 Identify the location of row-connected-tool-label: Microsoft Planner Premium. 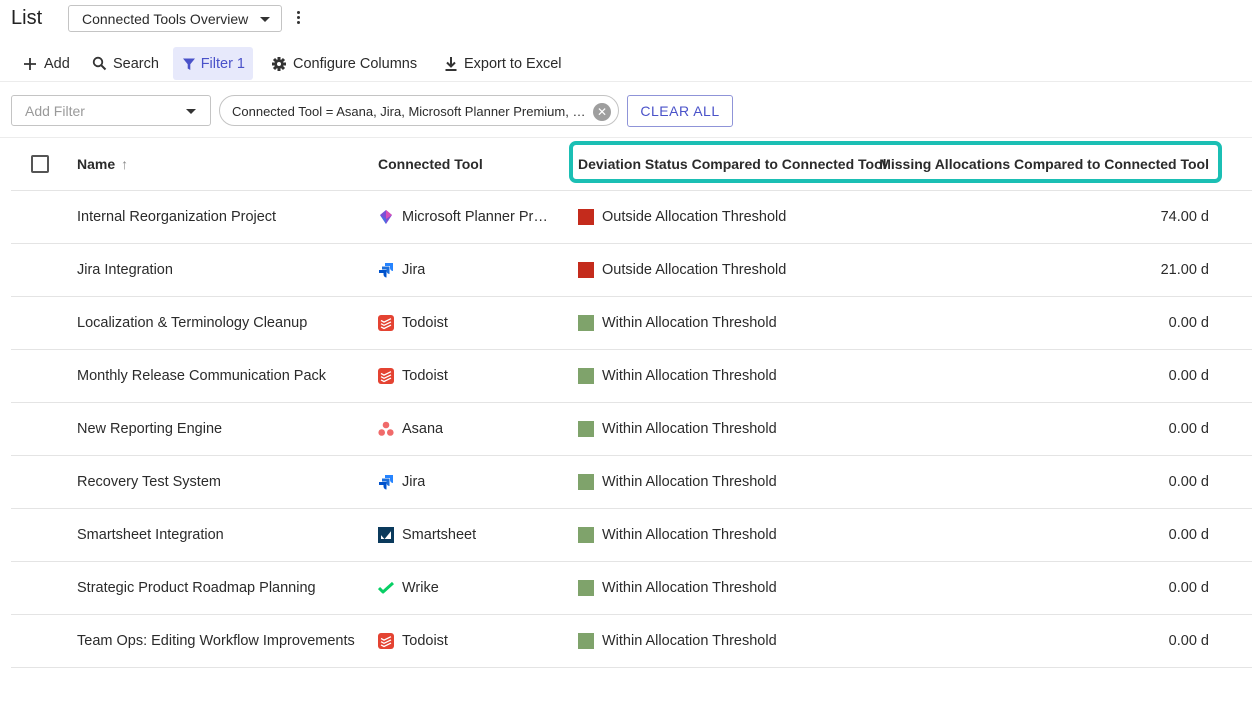
(478, 217).